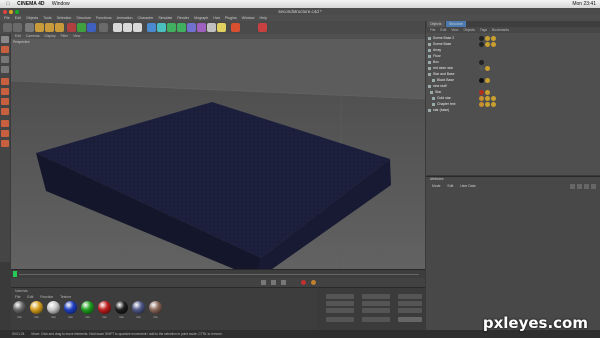 This screenshot has width=600, height=338. I want to click on render-picture-viewer-icon, so click(127, 27).